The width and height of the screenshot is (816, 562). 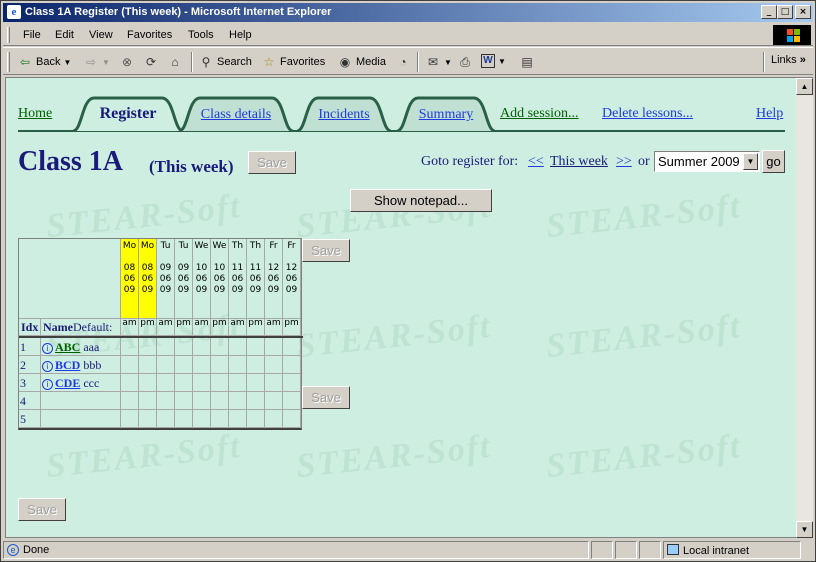 What do you see at coordinates (804, 529) in the screenshot?
I see `scroll-down-icon: ▼` at bounding box center [804, 529].